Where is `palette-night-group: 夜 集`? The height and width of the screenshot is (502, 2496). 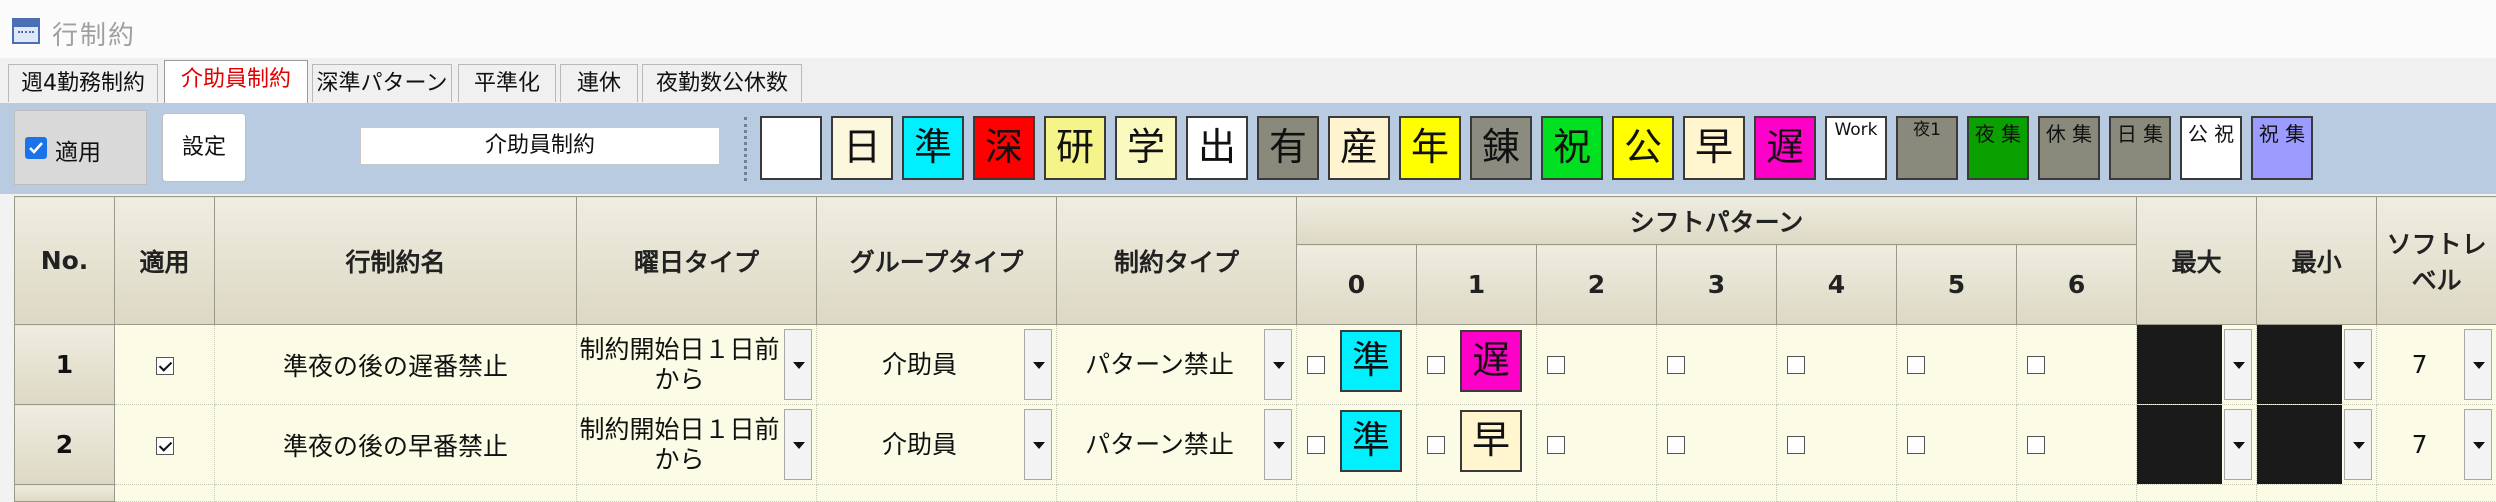 palette-night-group: 夜 集 is located at coordinates (1998, 148).